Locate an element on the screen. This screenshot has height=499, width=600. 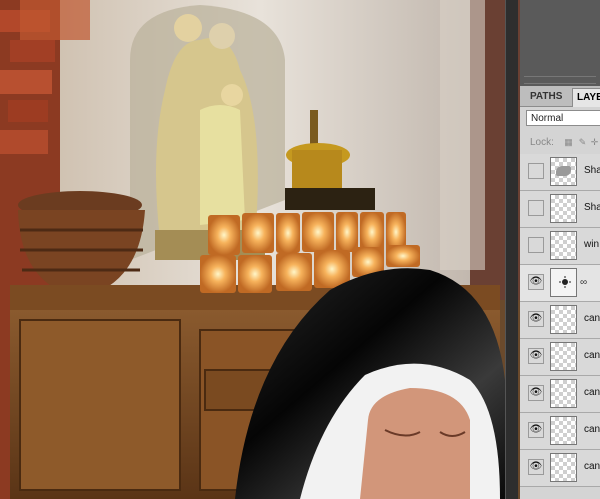
layer-row: win is located at coordinates (560, 246).